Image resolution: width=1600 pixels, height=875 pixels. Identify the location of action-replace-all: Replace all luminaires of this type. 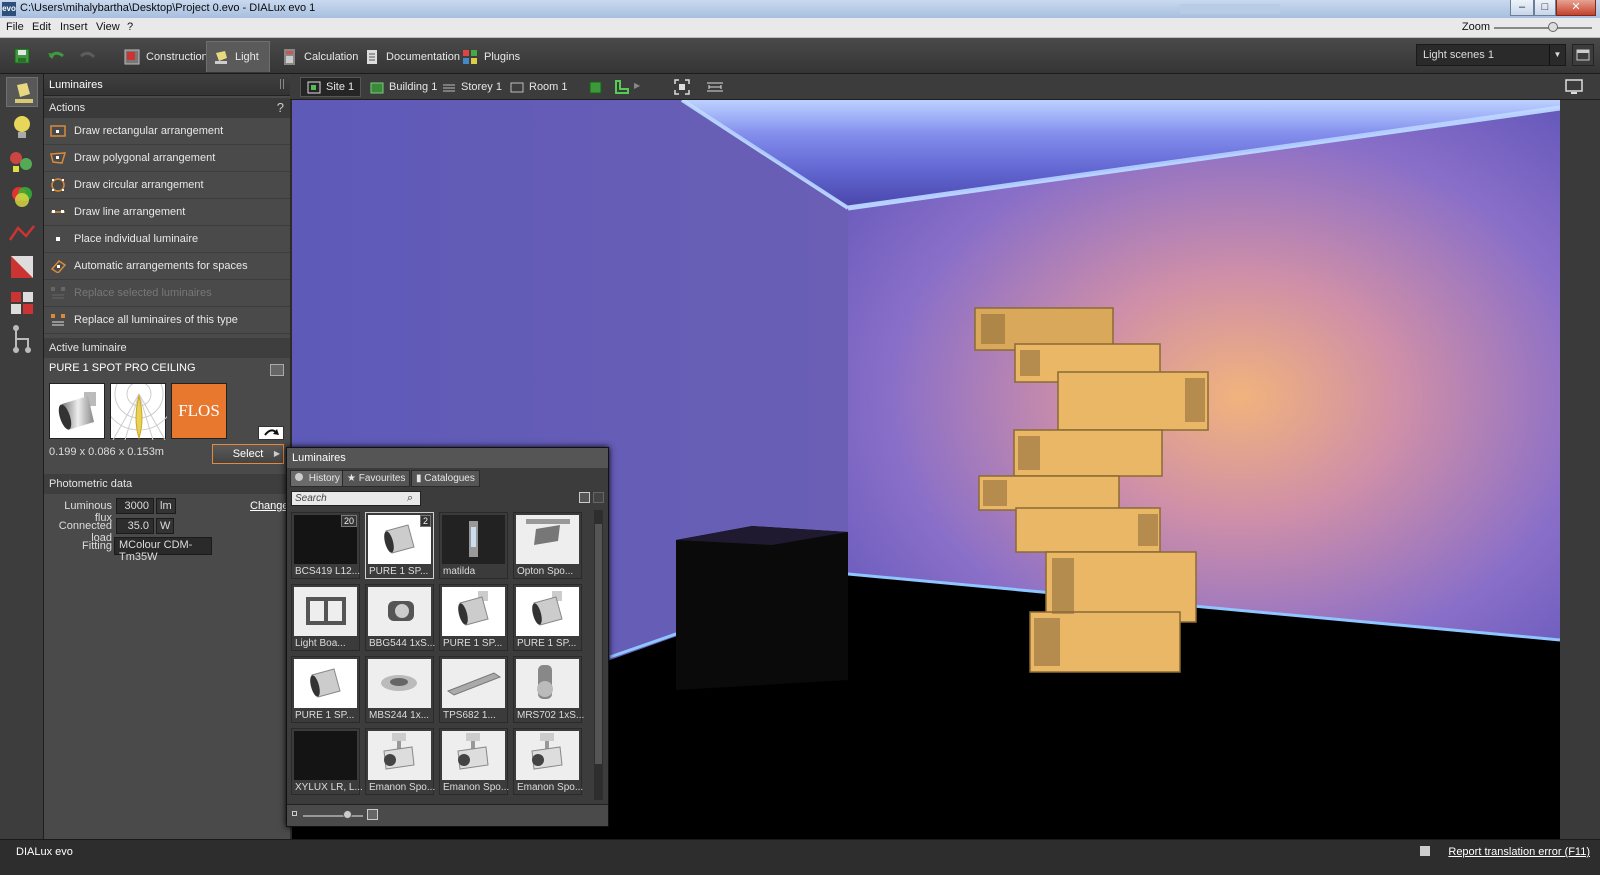
(167, 320).